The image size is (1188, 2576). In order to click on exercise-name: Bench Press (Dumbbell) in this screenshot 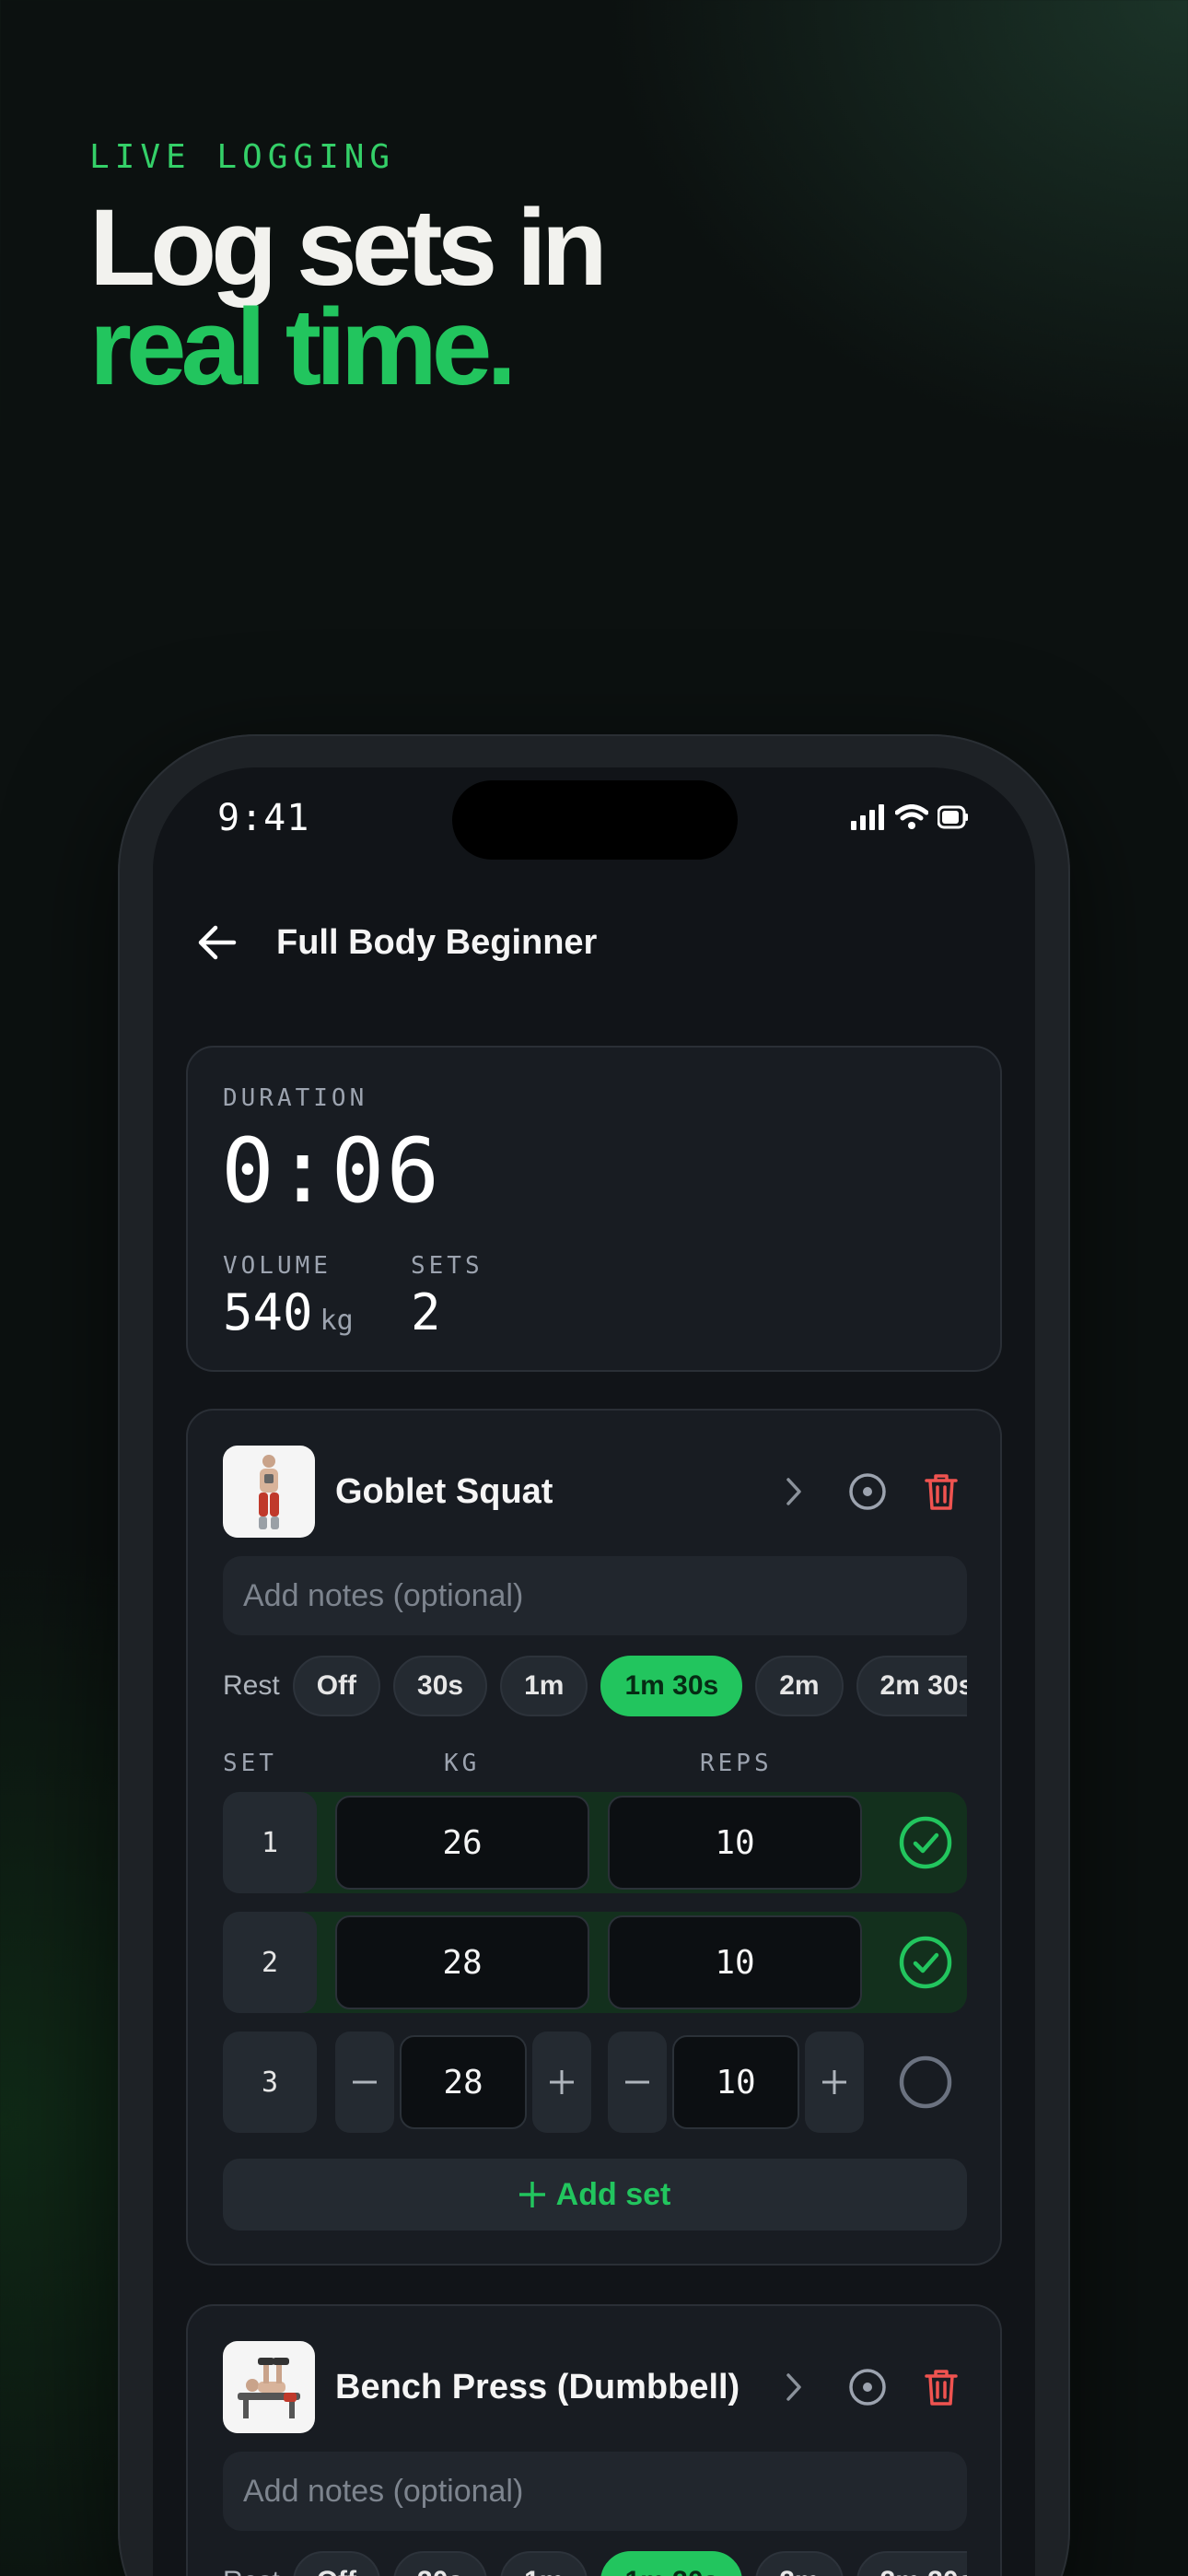, I will do `click(538, 2386)`.